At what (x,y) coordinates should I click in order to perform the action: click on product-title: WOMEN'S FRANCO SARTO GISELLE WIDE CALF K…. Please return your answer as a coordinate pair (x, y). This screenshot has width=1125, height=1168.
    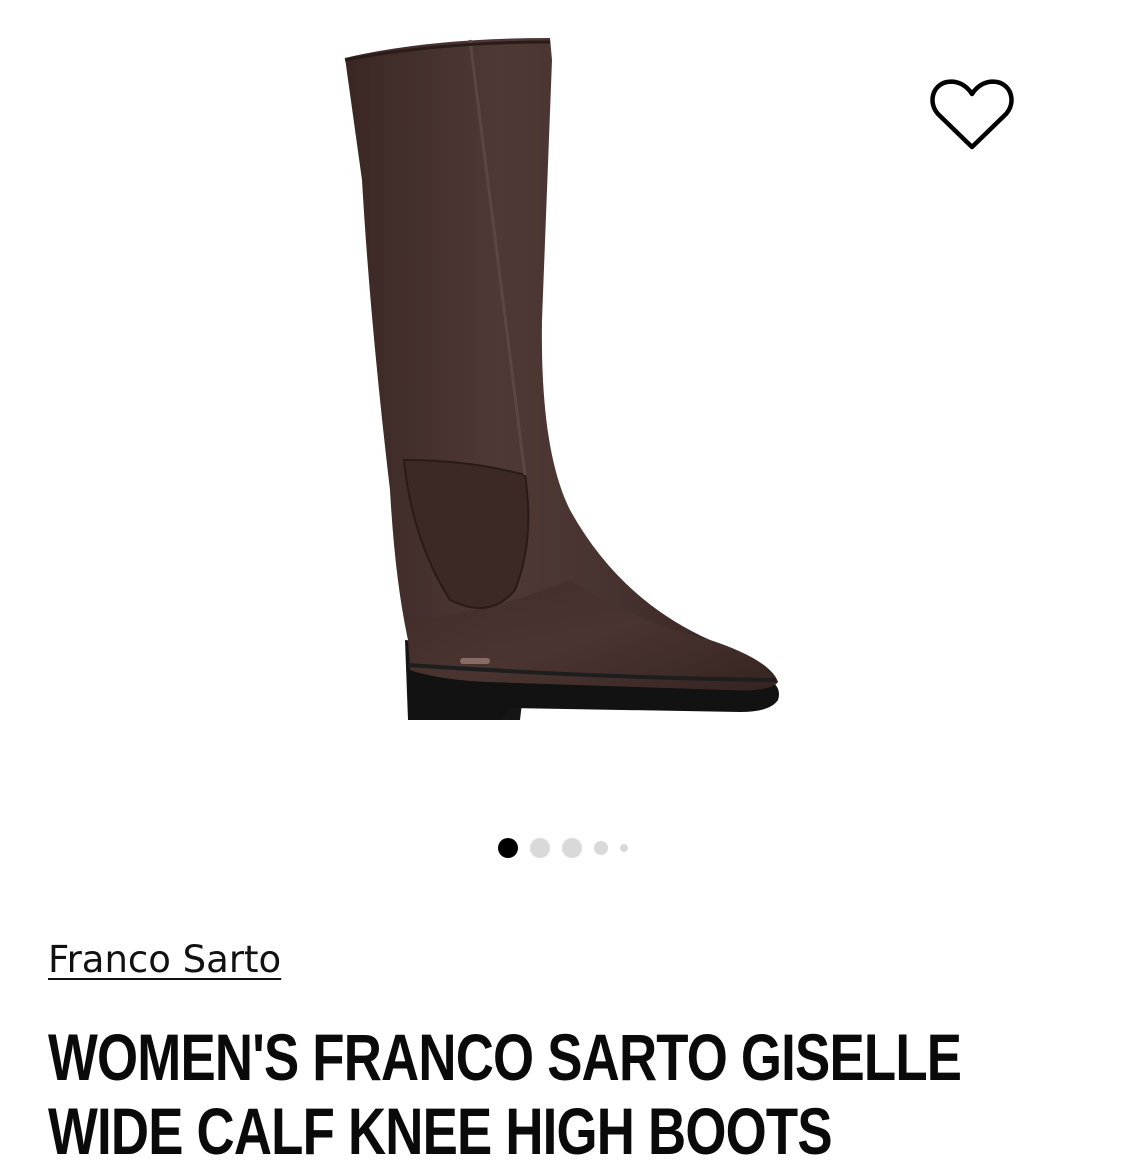
    Looking at the image, I should click on (505, 1094).